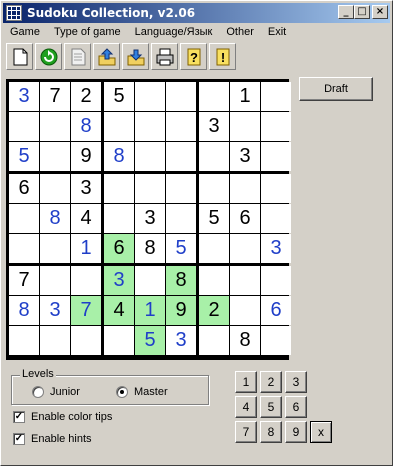 The width and height of the screenshot is (393, 466). What do you see at coordinates (25, 33) in the screenshot?
I see `menu-game: Game` at bounding box center [25, 33].